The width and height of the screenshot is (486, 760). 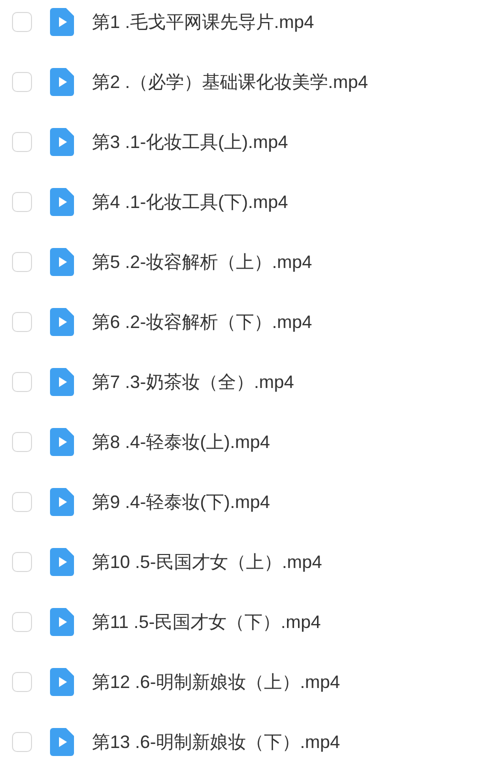 What do you see at coordinates (190, 202) in the screenshot?
I see `file-name: 第4 .1-化妆工具(下).mp4` at bounding box center [190, 202].